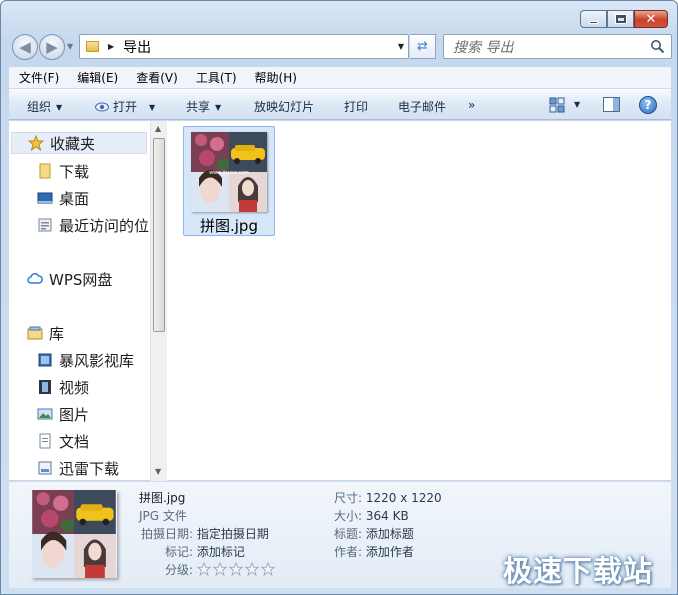  Describe the element at coordinates (557, 46) in the screenshot. I see `search-input: 搜索 导出` at that location.